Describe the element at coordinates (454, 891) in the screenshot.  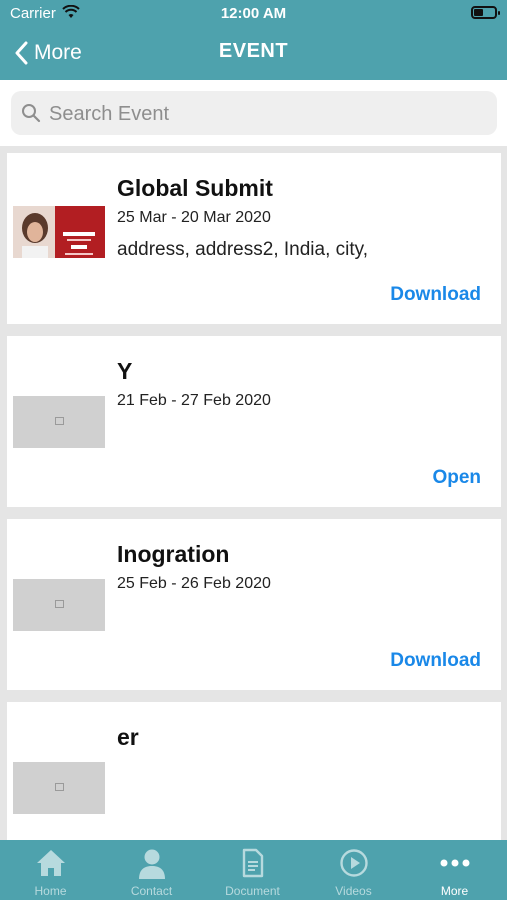
I see `tab-label: More` at that location.